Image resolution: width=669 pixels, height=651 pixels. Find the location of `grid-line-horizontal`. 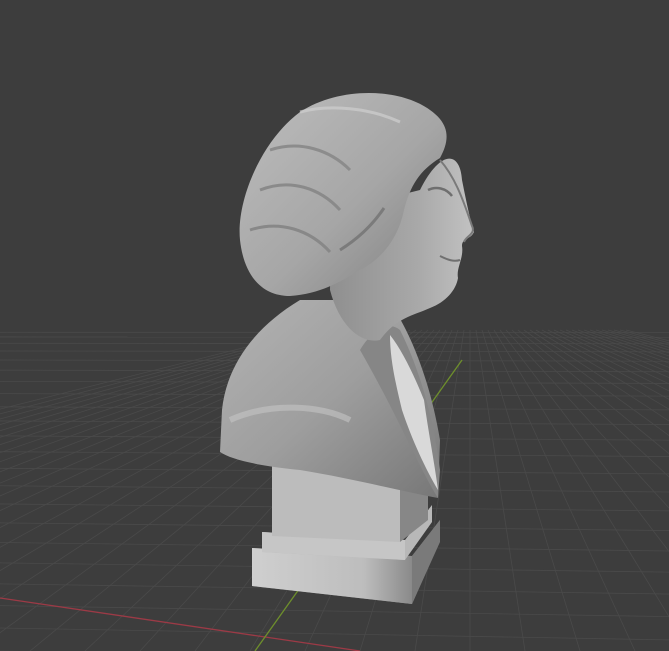

grid-line-horizontal is located at coordinates (334, 634).